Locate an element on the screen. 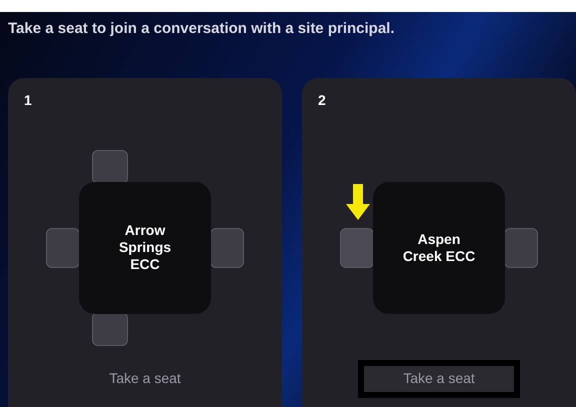  table-name: Arrow Springs ECC is located at coordinates (145, 247).